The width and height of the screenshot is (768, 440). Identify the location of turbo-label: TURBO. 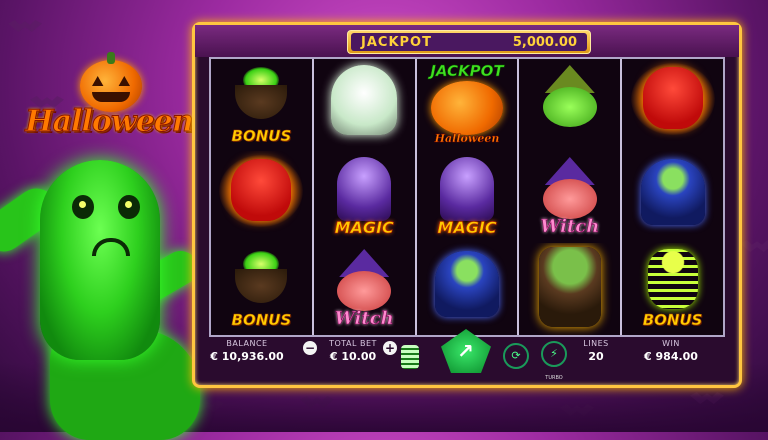
(554, 378).